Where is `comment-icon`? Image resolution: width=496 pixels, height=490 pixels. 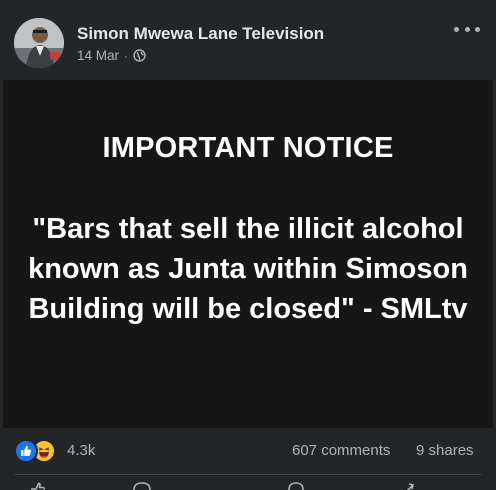
comment-icon is located at coordinates (142, 485).